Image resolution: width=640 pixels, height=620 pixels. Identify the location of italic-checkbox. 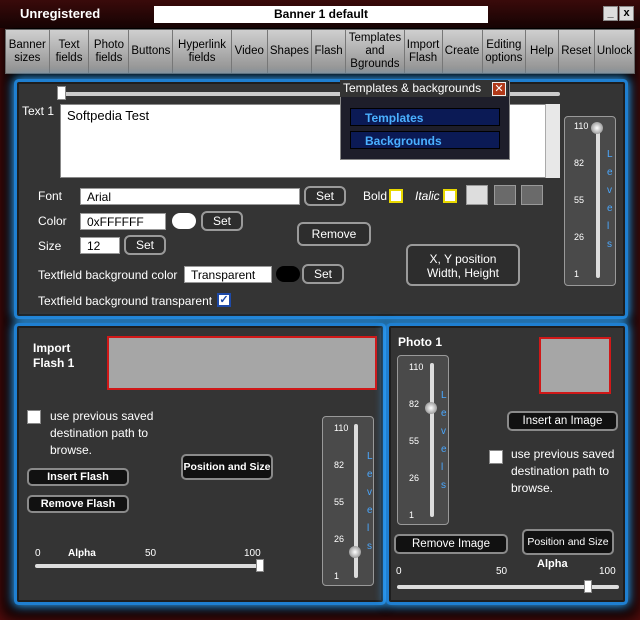
(450, 196).